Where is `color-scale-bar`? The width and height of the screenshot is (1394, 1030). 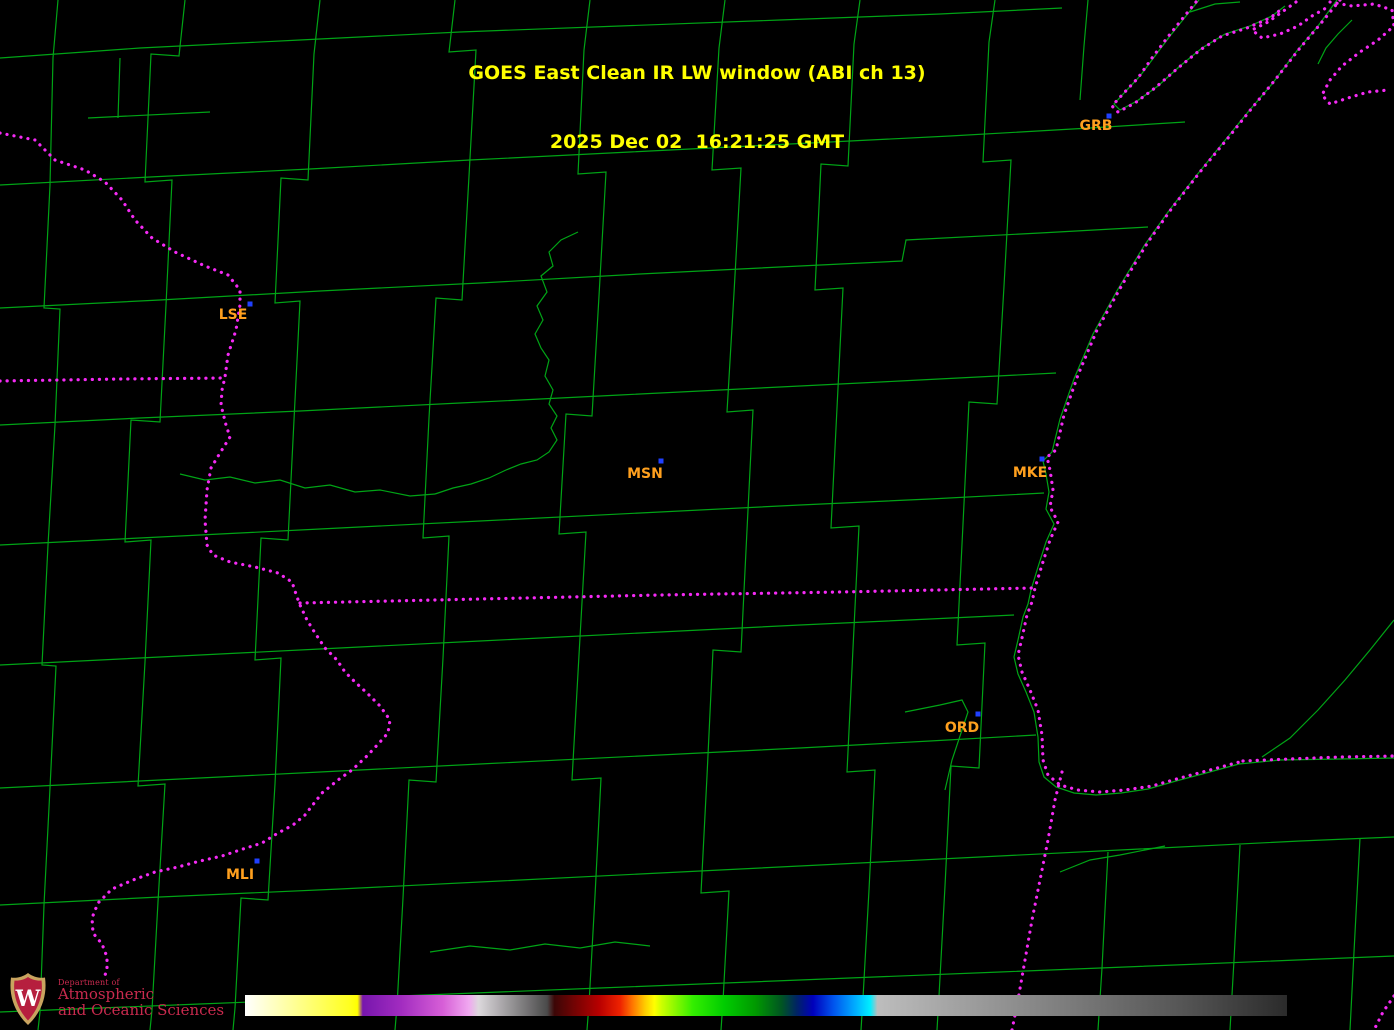 color-scale-bar is located at coordinates (766, 1005).